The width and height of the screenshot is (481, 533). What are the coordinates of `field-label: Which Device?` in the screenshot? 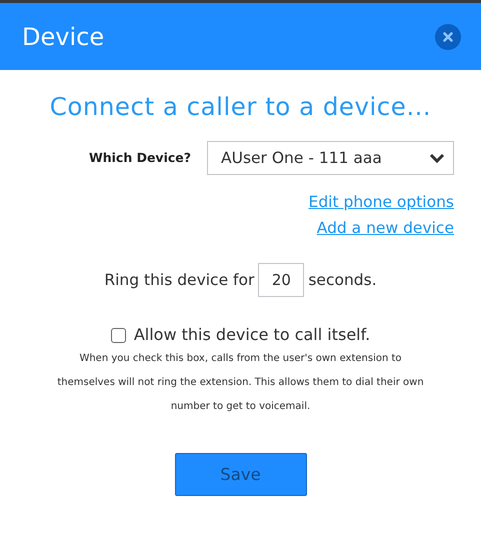 It's located at (139, 158).